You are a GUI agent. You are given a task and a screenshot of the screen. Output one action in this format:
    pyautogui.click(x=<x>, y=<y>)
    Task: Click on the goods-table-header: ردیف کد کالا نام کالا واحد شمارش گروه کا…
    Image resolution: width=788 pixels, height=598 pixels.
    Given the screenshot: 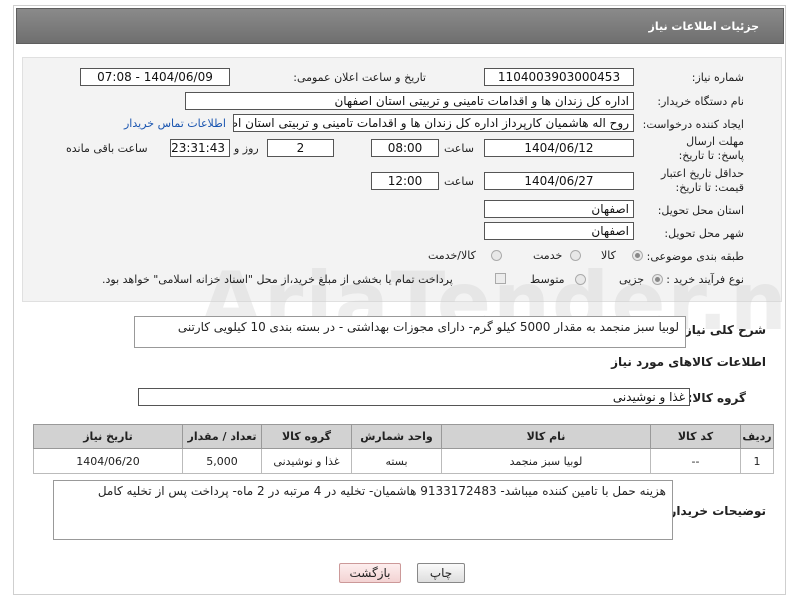 What is the action you would take?
    pyautogui.click(x=403, y=436)
    